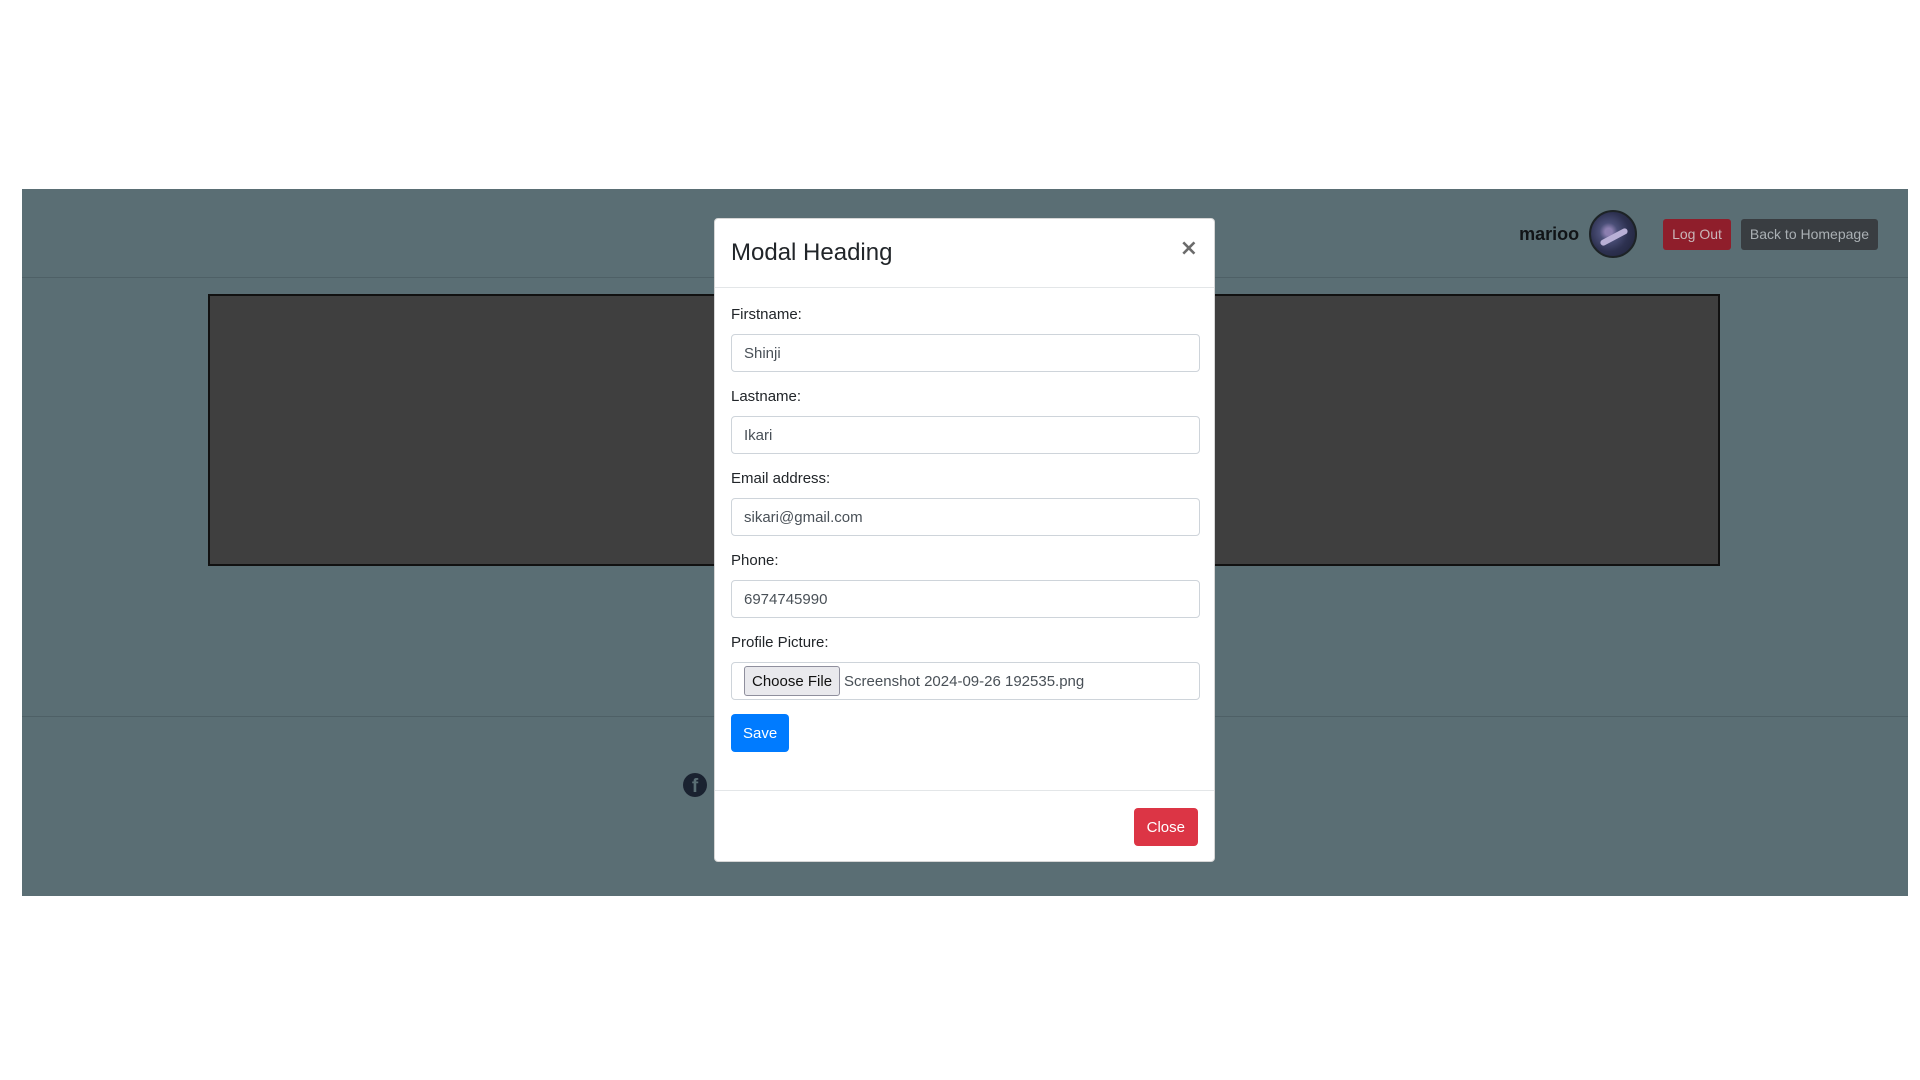  Describe the element at coordinates (755, 560) in the screenshot. I see `phone-label: Phone:` at that location.